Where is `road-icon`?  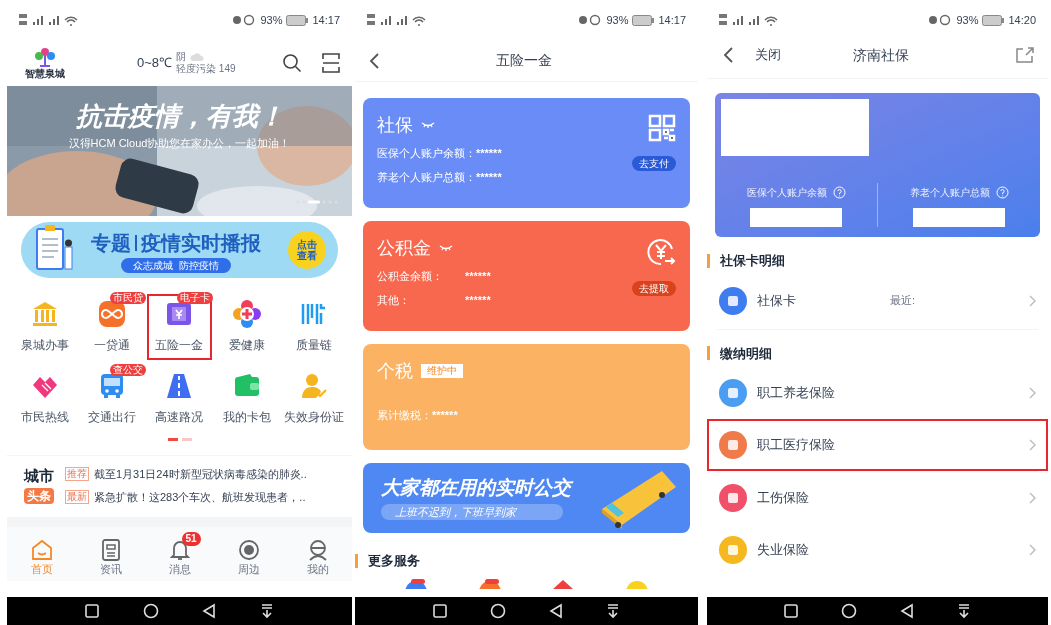 road-icon is located at coordinates (179, 386).